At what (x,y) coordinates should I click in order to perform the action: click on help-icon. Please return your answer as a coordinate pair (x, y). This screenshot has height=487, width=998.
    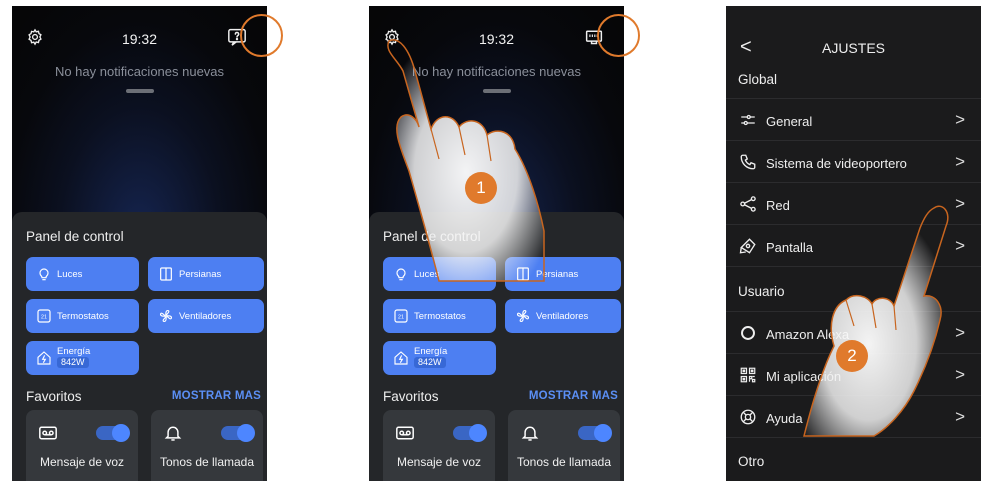
    Looking at the image, I should click on (748, 417).